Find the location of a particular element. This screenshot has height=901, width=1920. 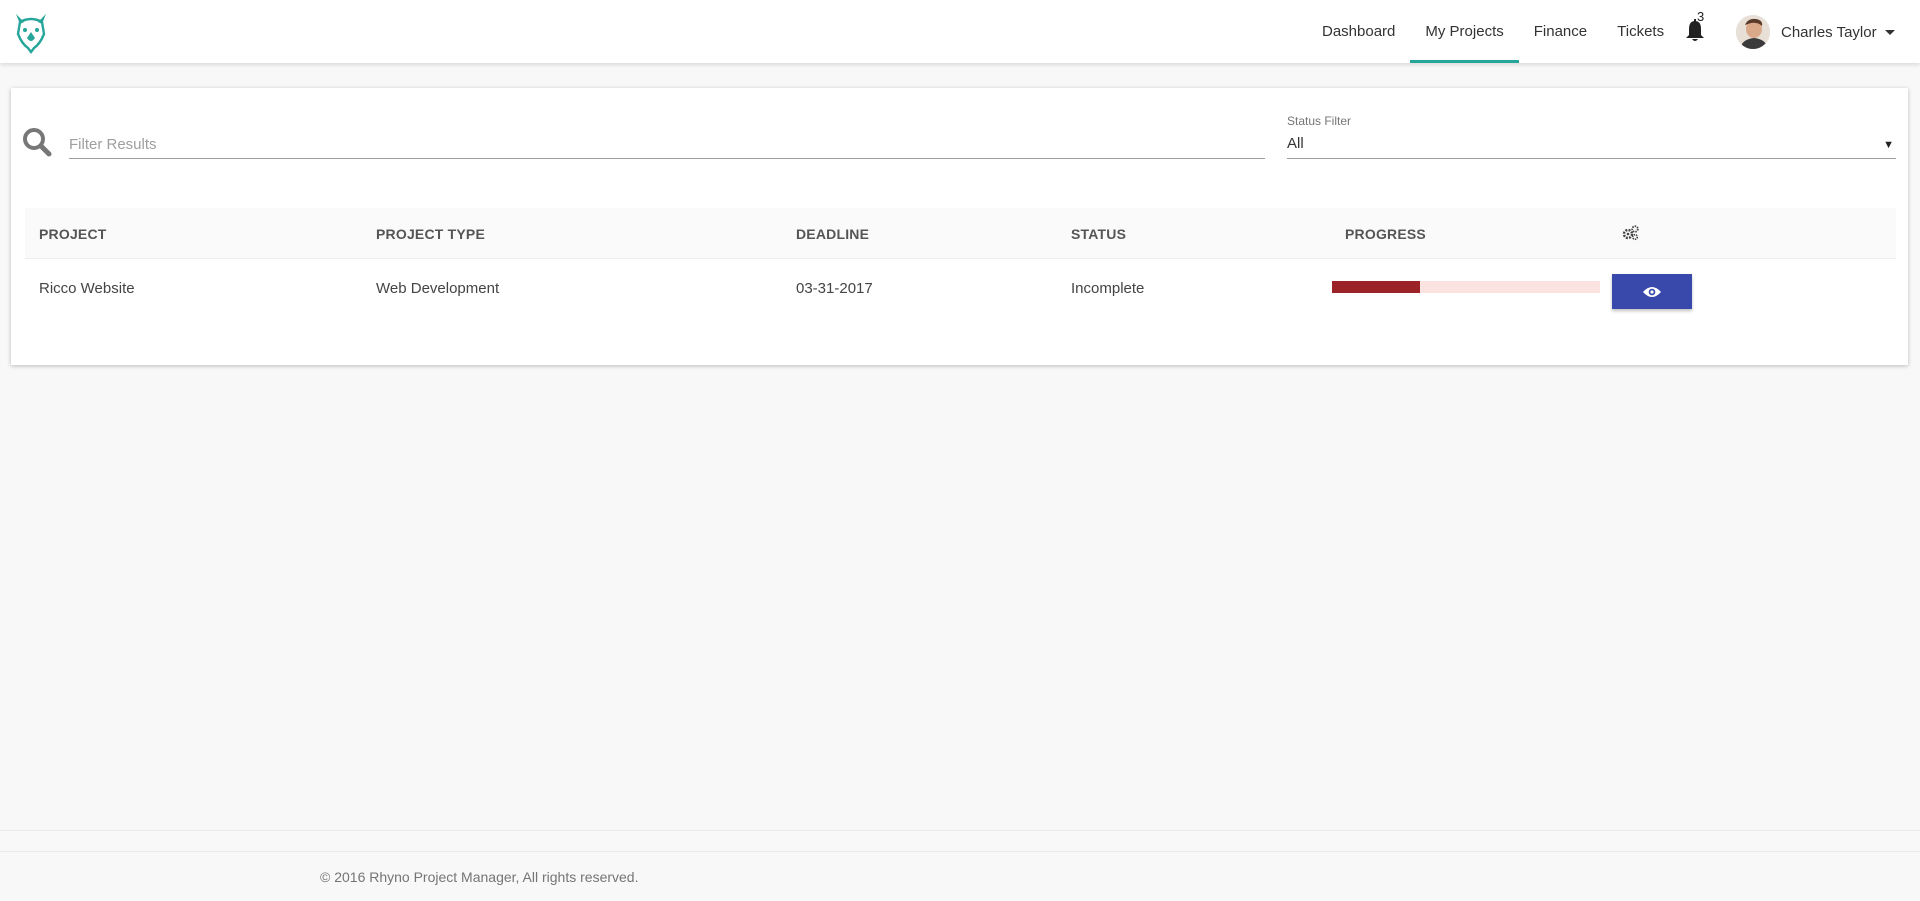

filter-results-input is located at coordinates (667, 144).